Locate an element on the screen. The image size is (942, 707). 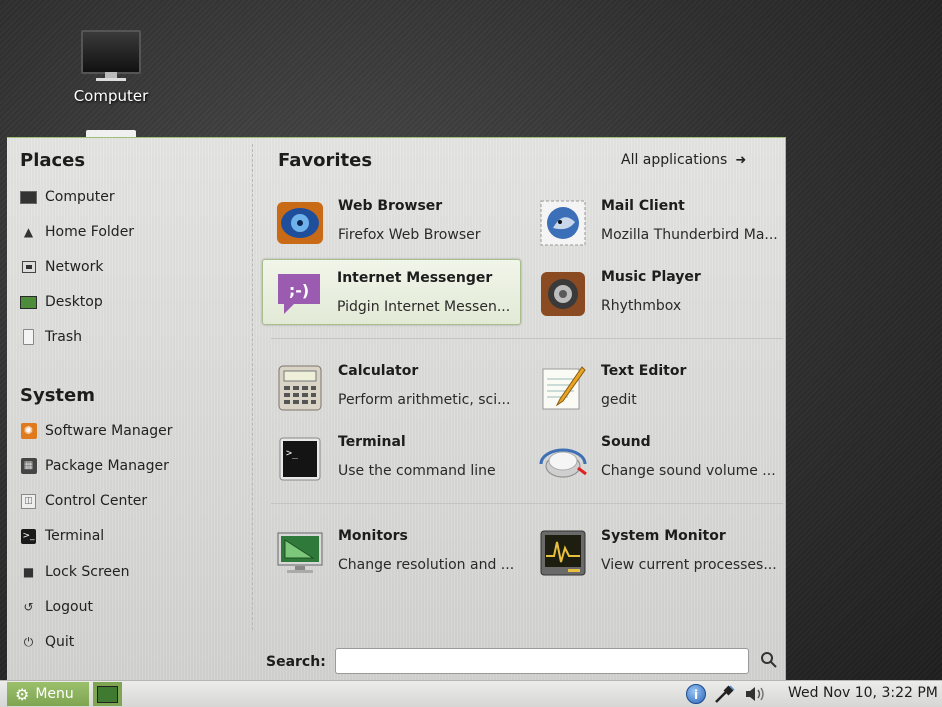
places-item-network: Network is located at coordinates (130, 267).